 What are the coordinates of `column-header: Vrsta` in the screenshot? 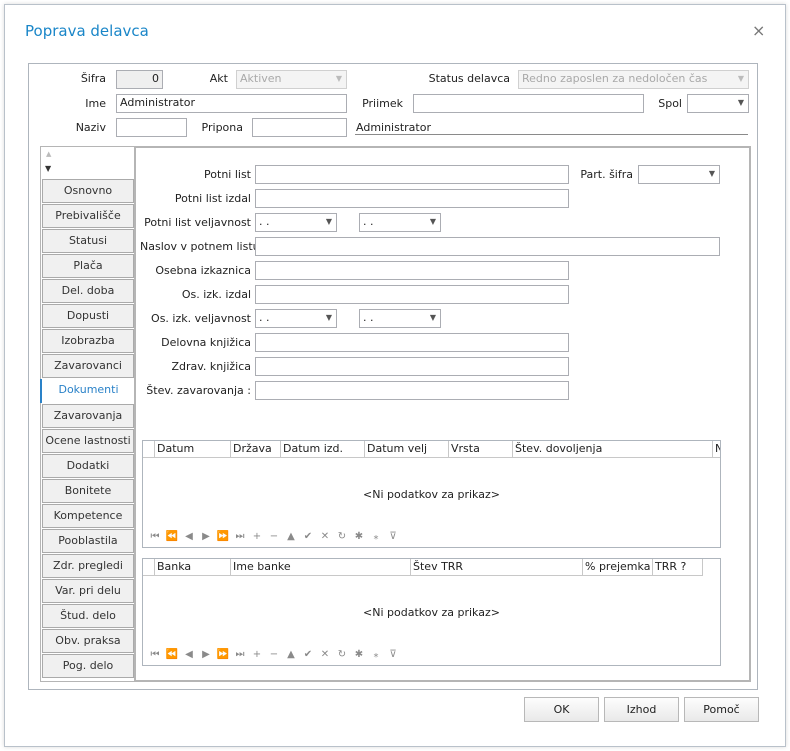 It's located at (481, 449).